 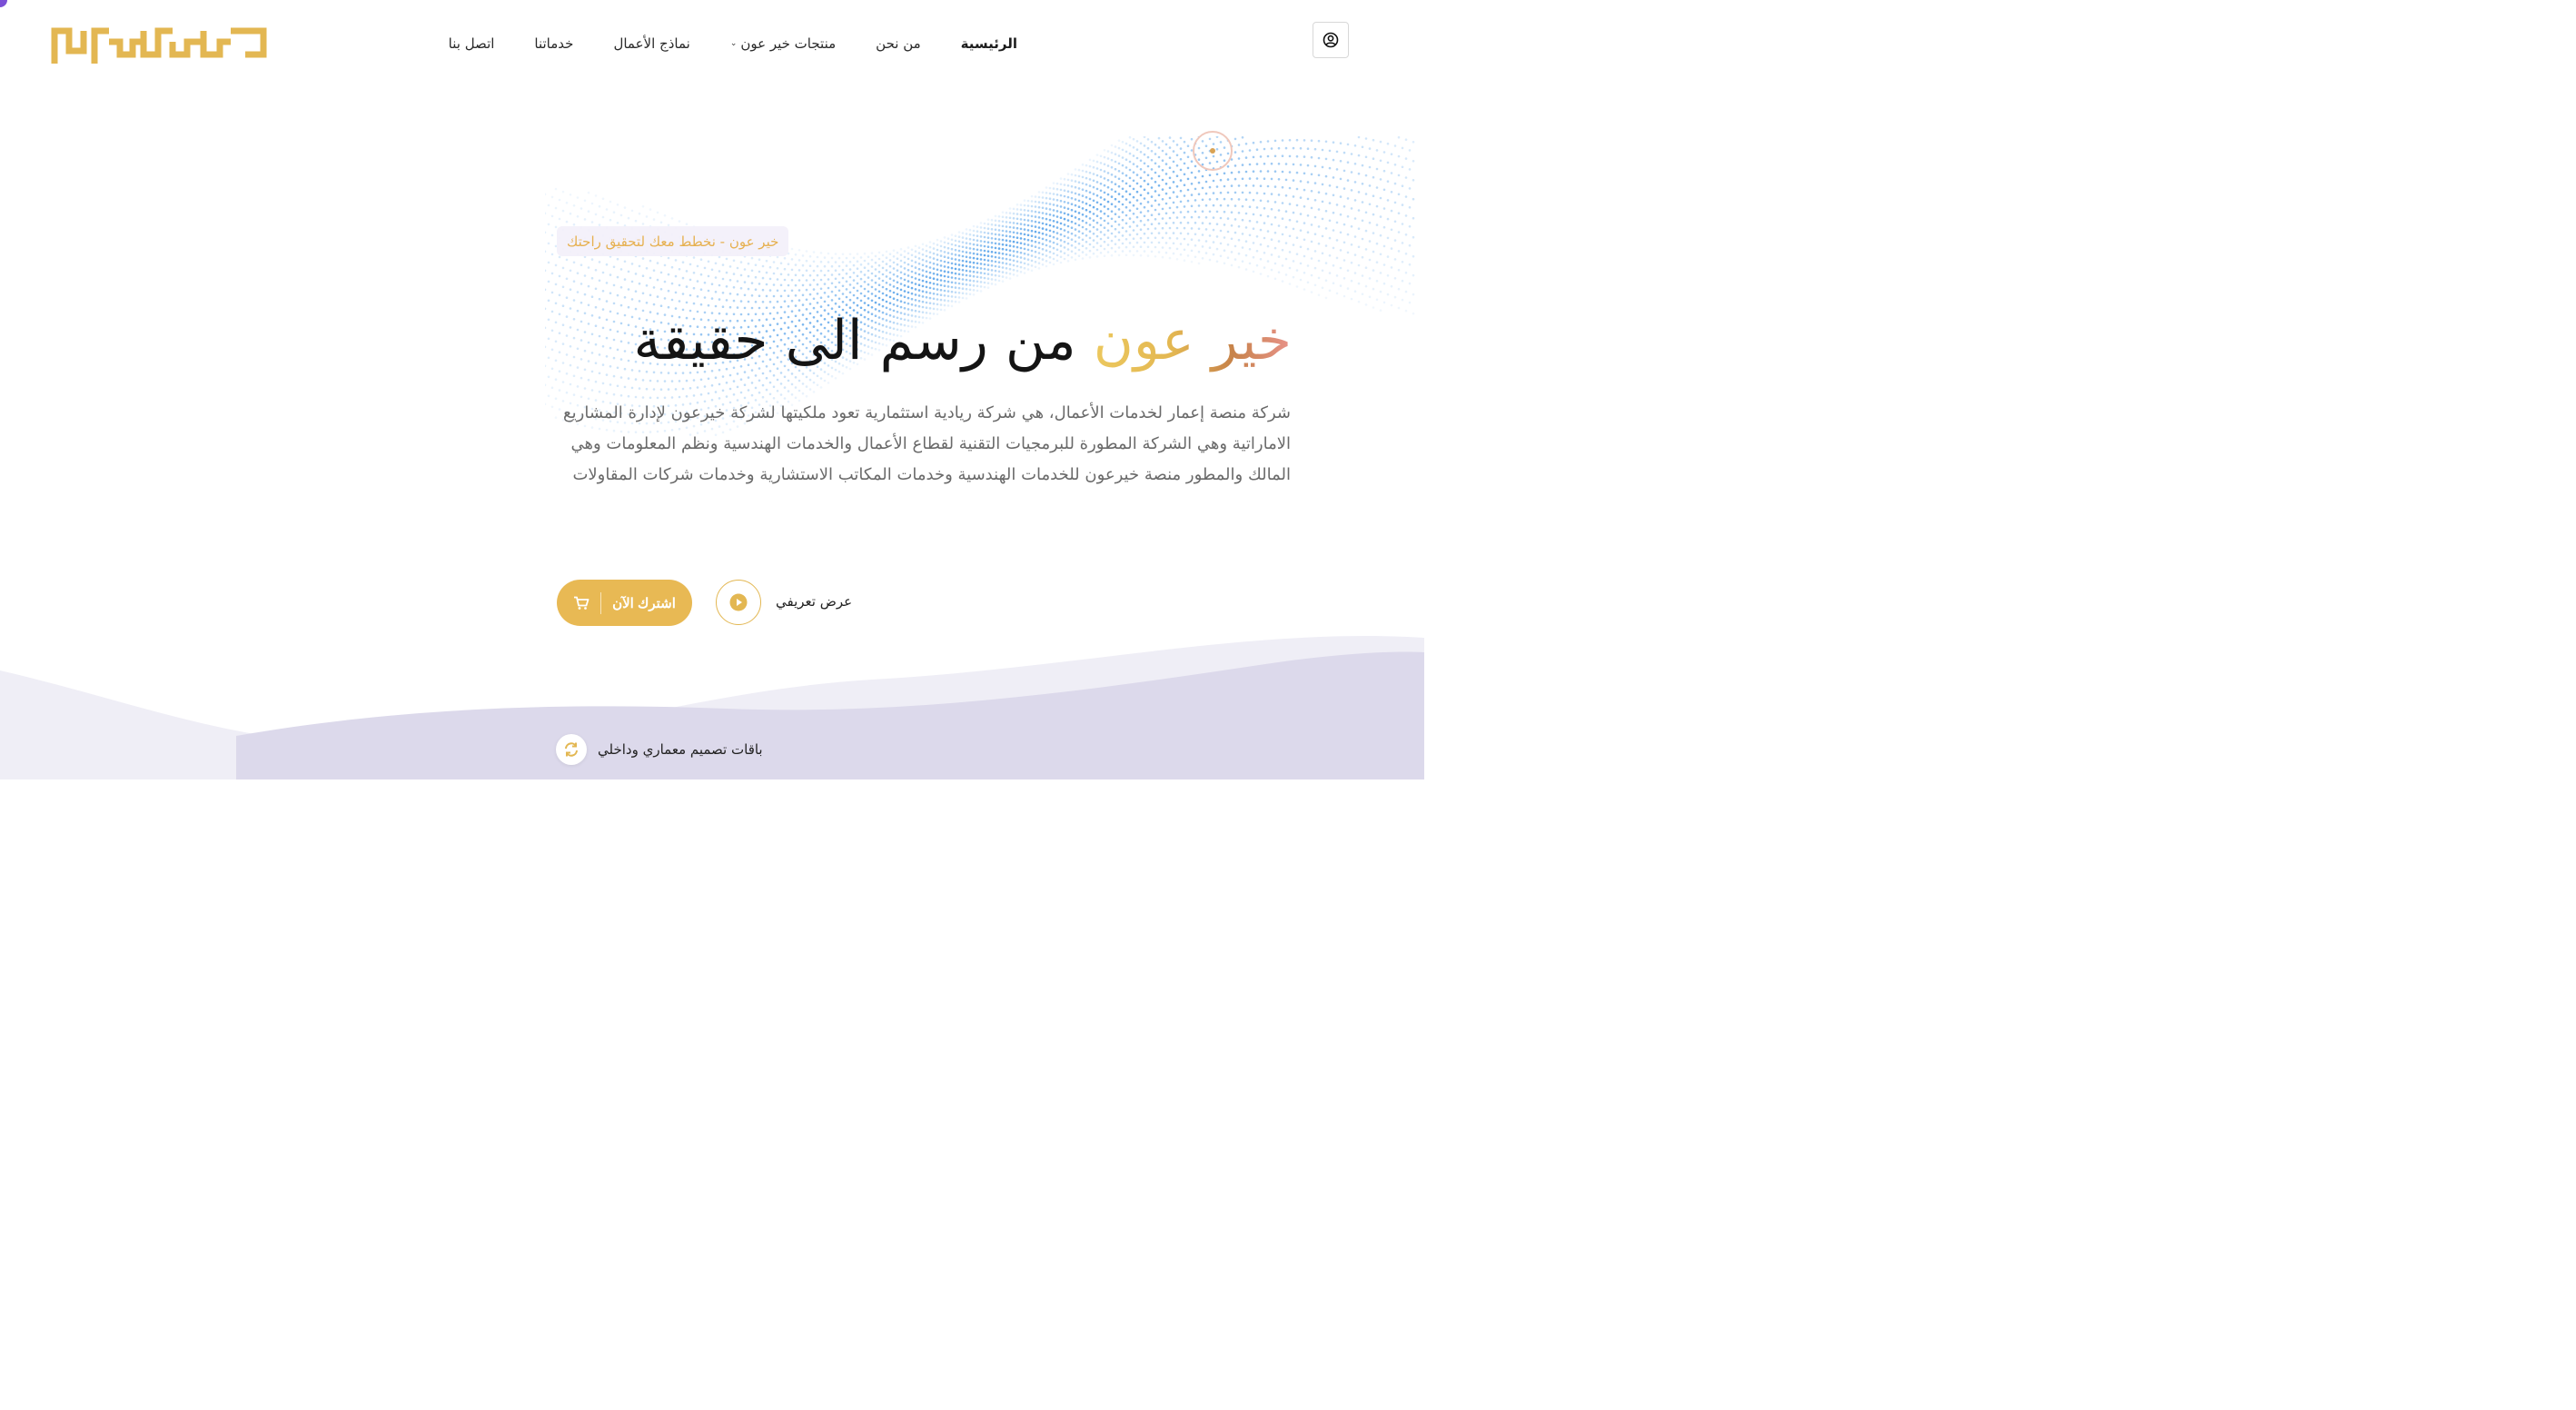 I want to click on nav-item-home: الرئيسية, so click(x=989, y=43).